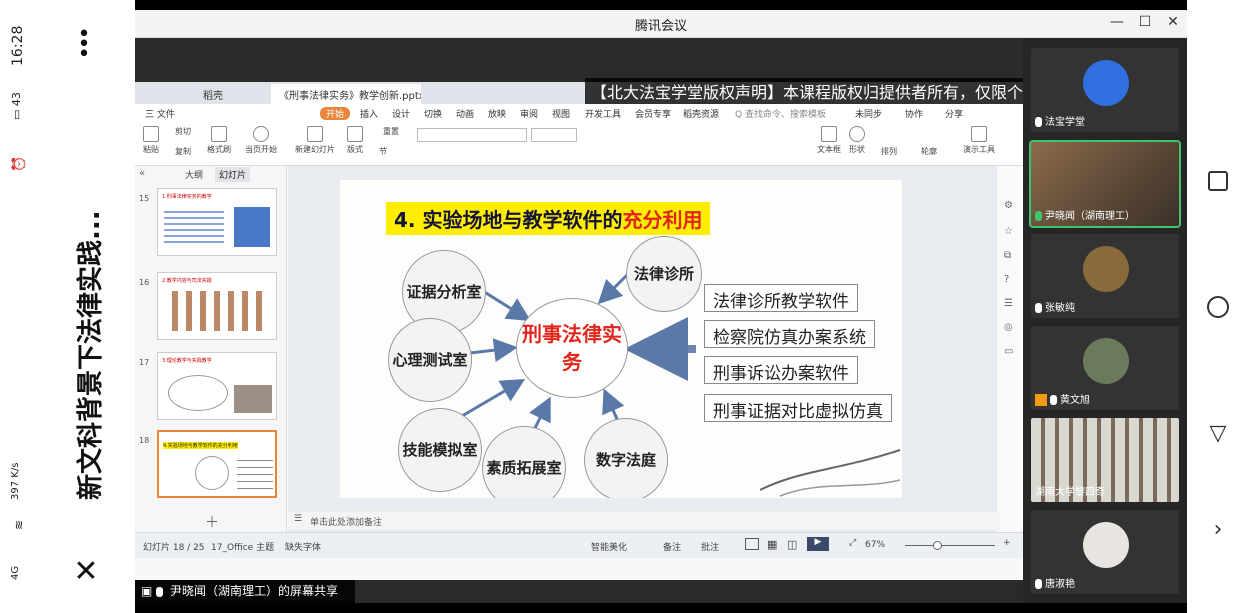 Image resolution: width=1250 pixels, height=613 pixels. Describe the element at coordinates (1008, 303) in the screenshot. I see `list-icon: ☰` at that location.